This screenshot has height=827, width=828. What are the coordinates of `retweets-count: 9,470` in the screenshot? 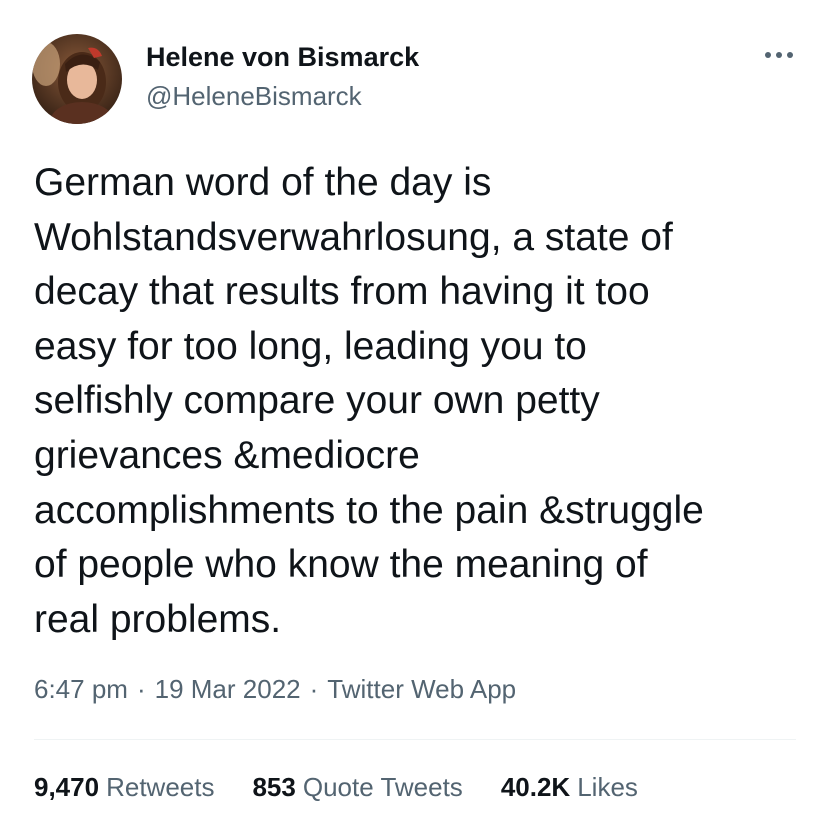 It's located at (67, 787).